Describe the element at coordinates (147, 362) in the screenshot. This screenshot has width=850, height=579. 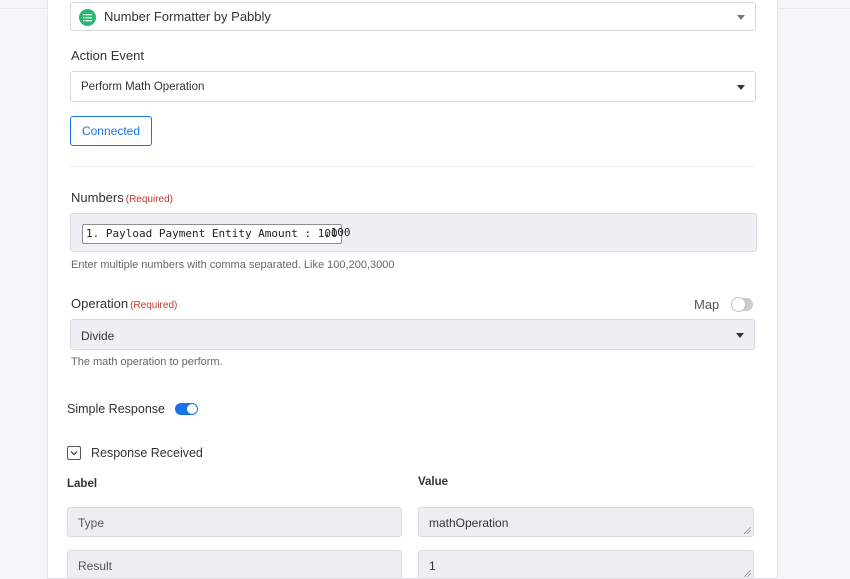
I see `operation-help: The math operation to perform.` at that location.